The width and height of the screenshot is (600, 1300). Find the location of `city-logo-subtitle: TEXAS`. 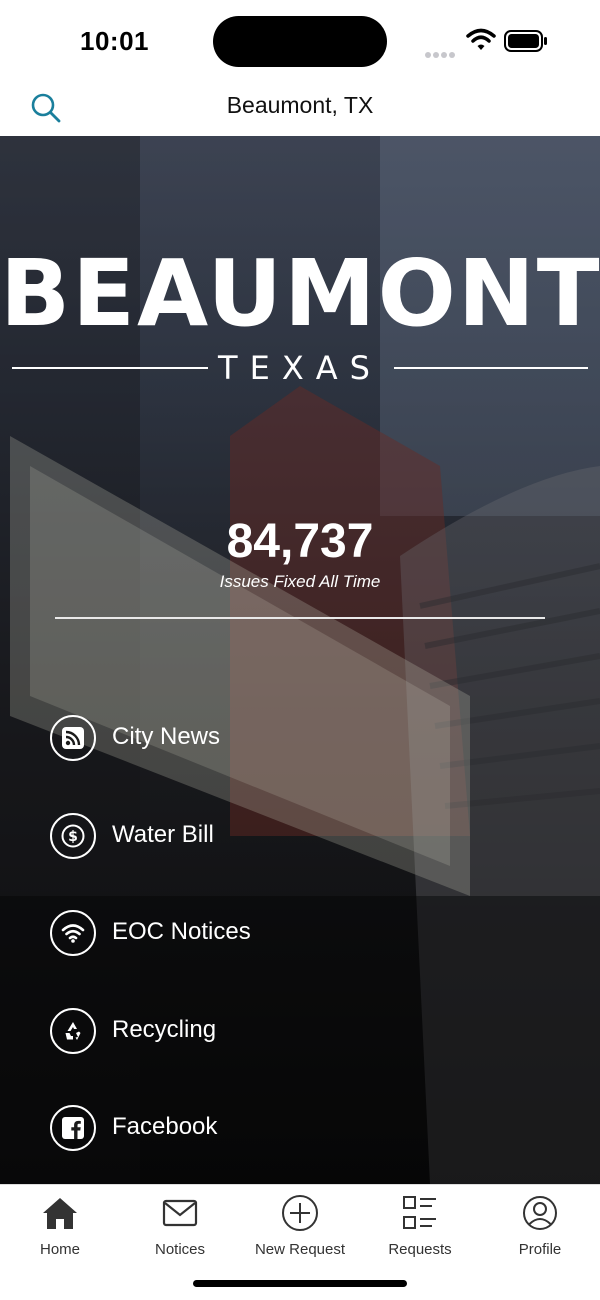

city-logo-subtitle: TEXAS is located at coordinates (300, 368).